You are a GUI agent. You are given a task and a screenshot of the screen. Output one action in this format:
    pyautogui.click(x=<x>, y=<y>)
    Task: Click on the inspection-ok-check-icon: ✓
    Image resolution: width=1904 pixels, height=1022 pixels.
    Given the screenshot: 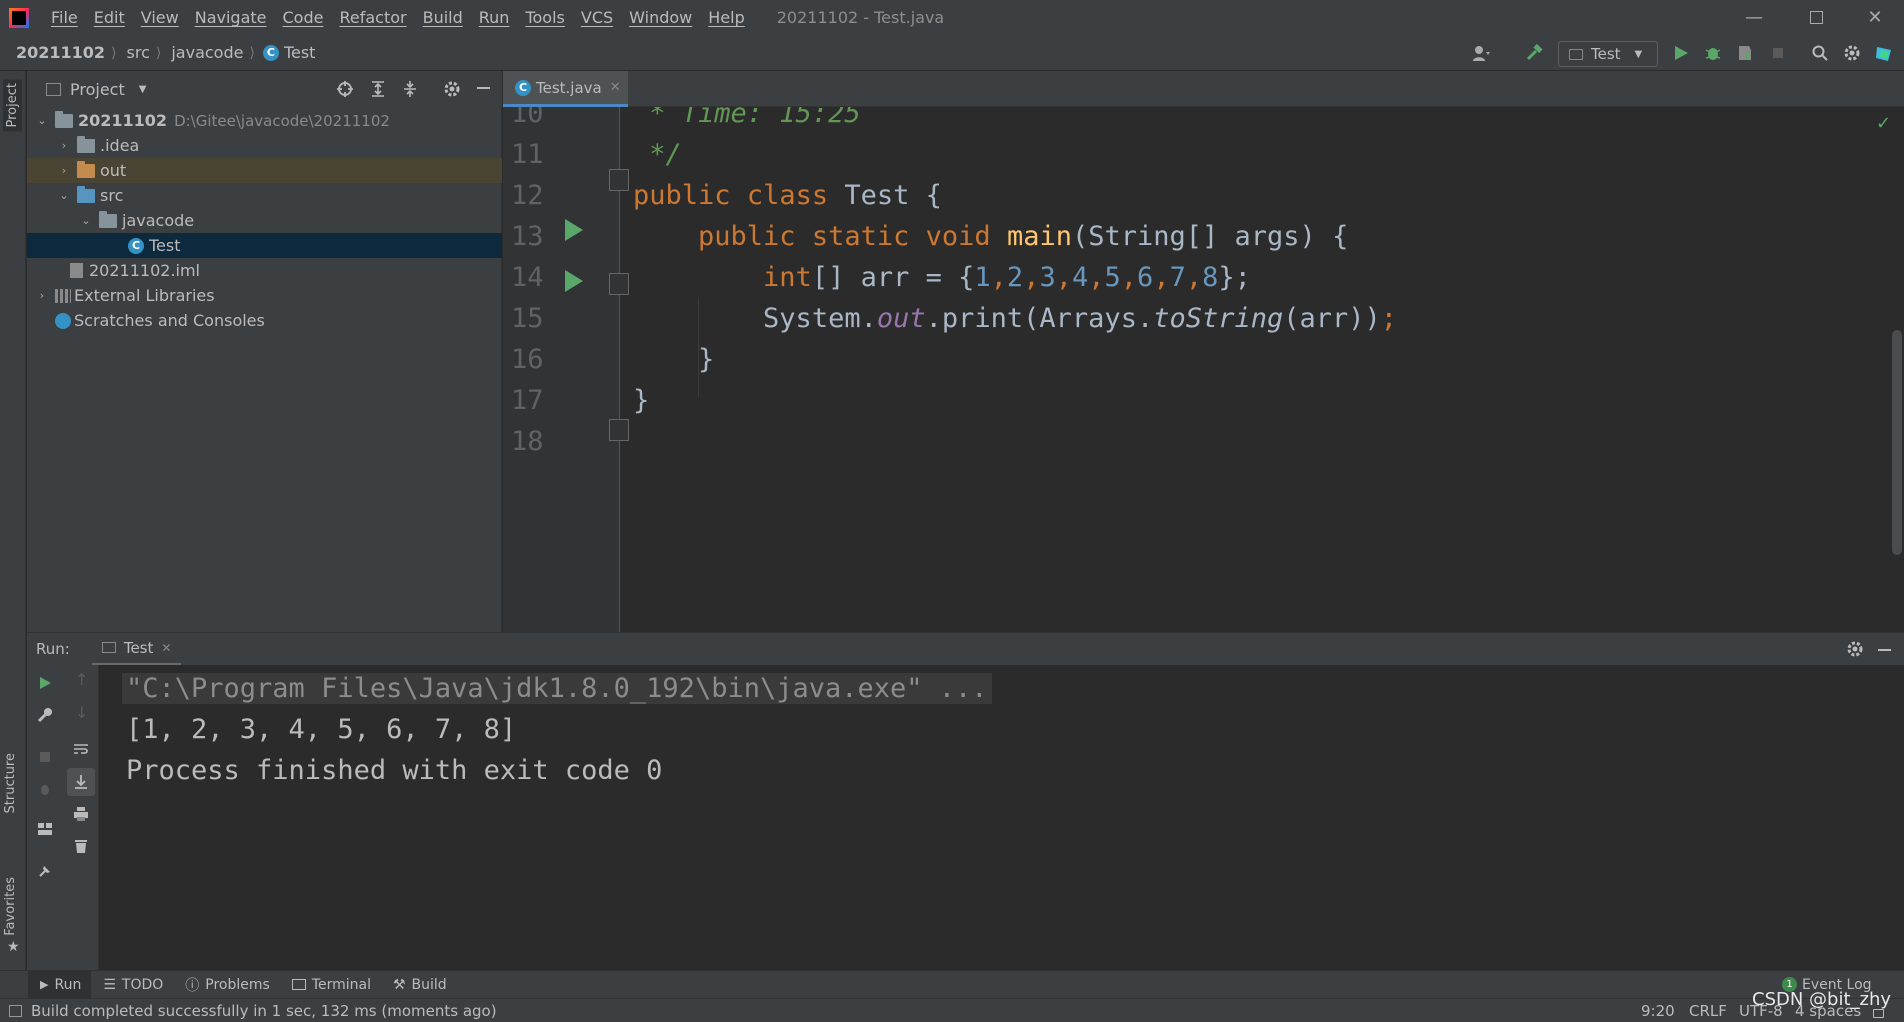 What is the action you would take?
    pyautogui.click(x=1883, y=123)
    